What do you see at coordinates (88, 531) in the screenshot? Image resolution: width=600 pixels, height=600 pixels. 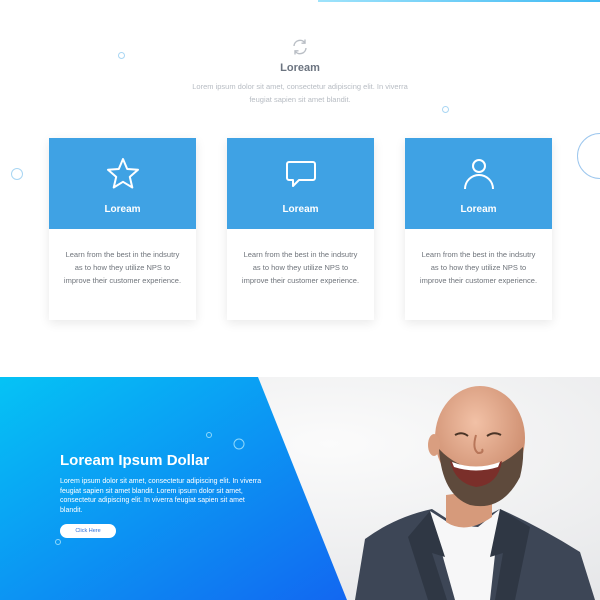 I see `click-here-button: Click Here` at bounding box center [88, 531].